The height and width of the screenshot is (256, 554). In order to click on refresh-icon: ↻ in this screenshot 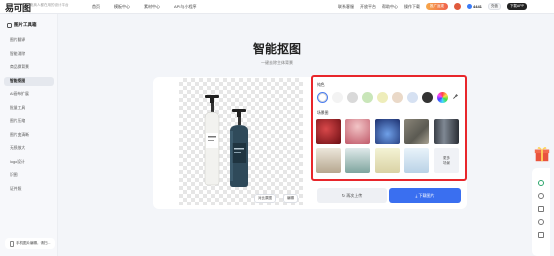, I will do `click(343, 195)`.